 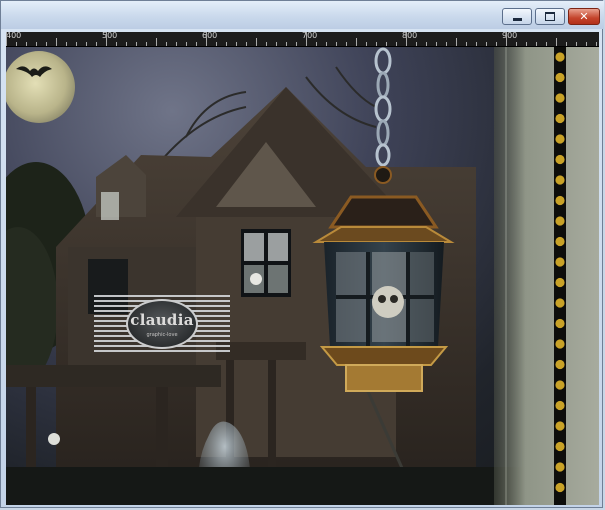 I want to click on ruler-label: 800, so click(x=410, y=36).